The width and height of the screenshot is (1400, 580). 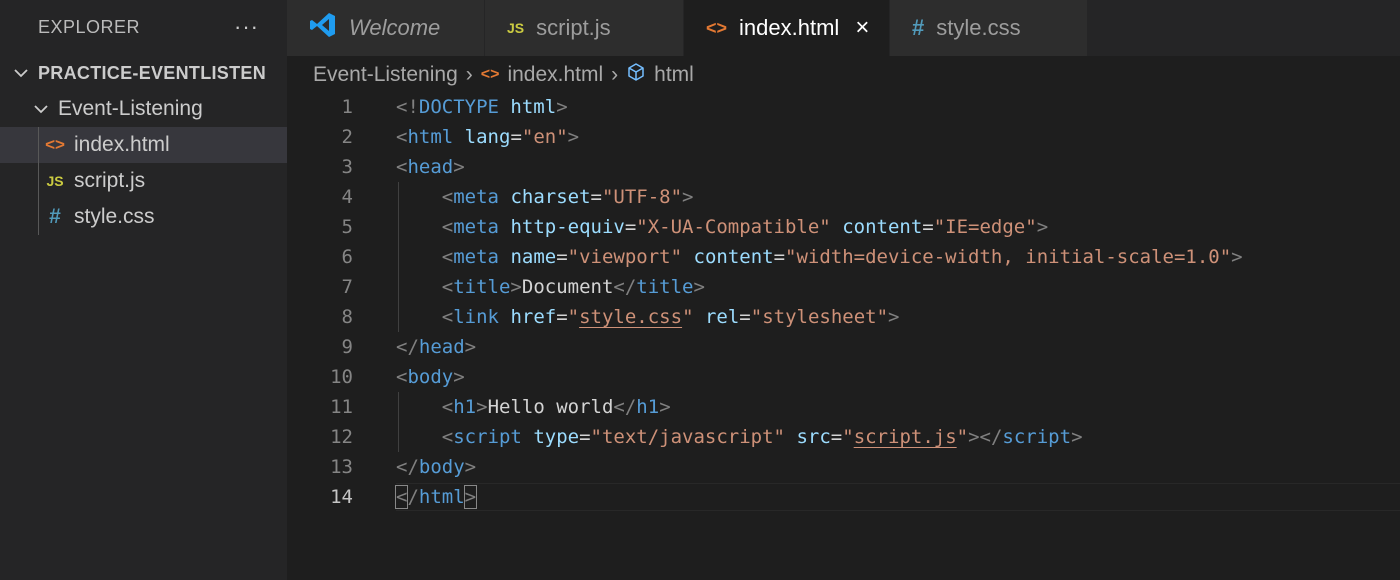 I want to click on token: "X-UA-Compatible", so click(x=733, y=227).